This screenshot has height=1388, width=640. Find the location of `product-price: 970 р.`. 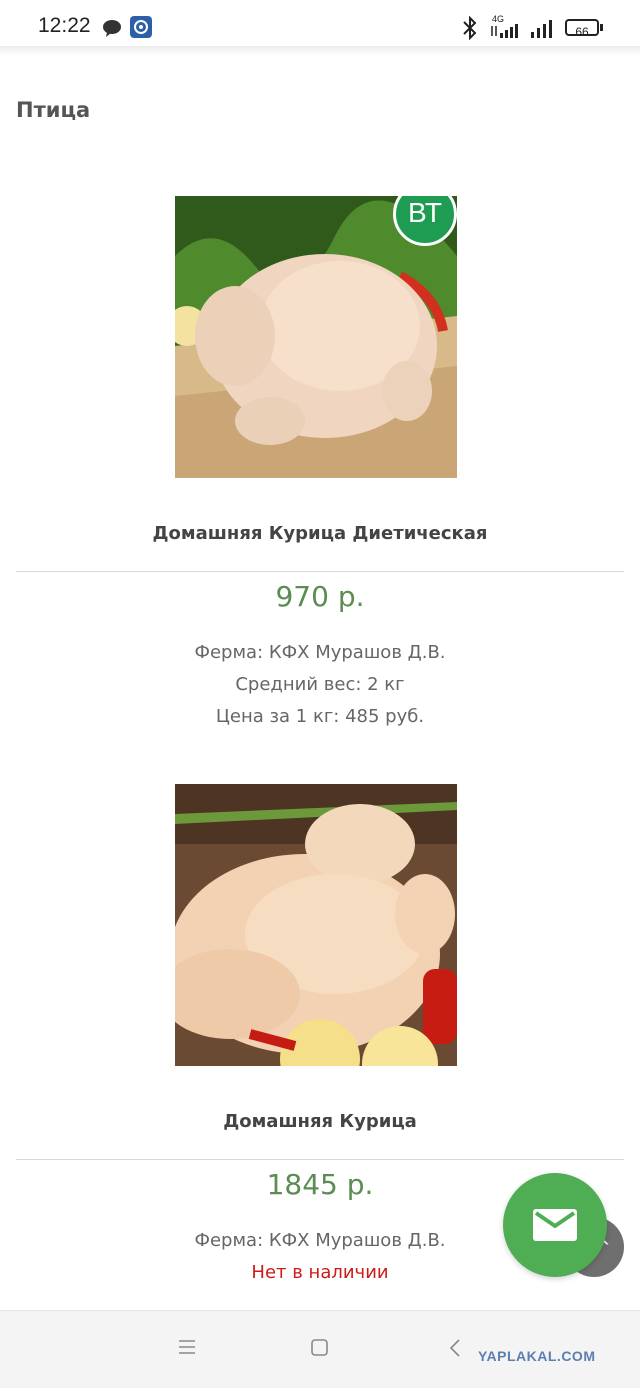

product-price: 970 р. is located at coordinates (320, 596).